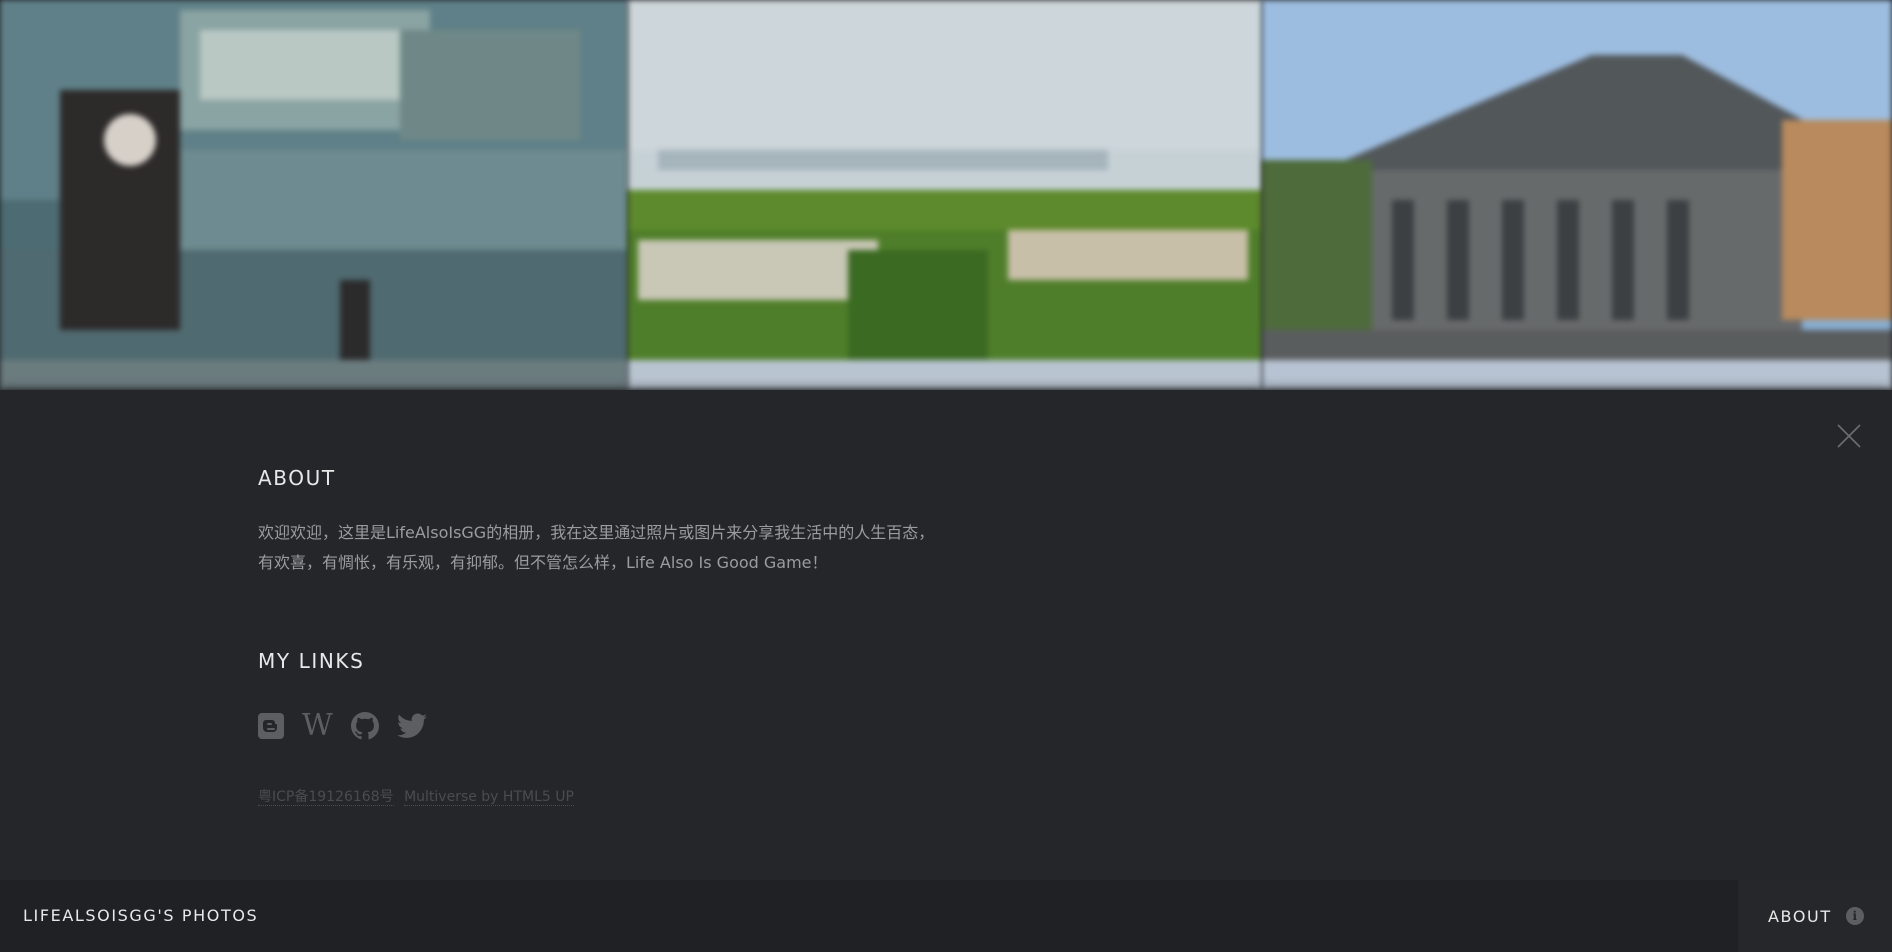 This screenshot has width=1892, height=952. I want to click on social-links: W, so click(351, 726).